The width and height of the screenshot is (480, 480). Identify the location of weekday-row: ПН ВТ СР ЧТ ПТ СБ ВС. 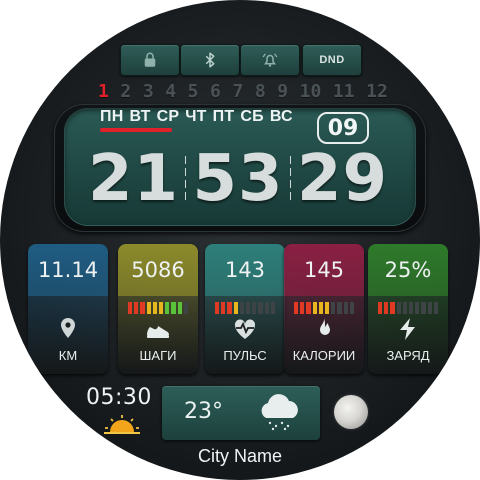
(196, 117).